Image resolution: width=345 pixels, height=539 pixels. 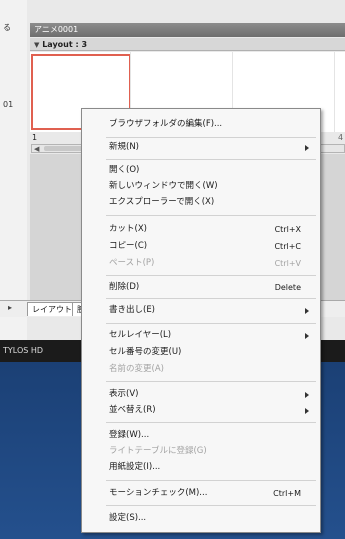 What do you see at coordinates (10, 307) in the screenshot?
I see `tab-scroll-left-icon: ▸` at bounding box center [10, 307].